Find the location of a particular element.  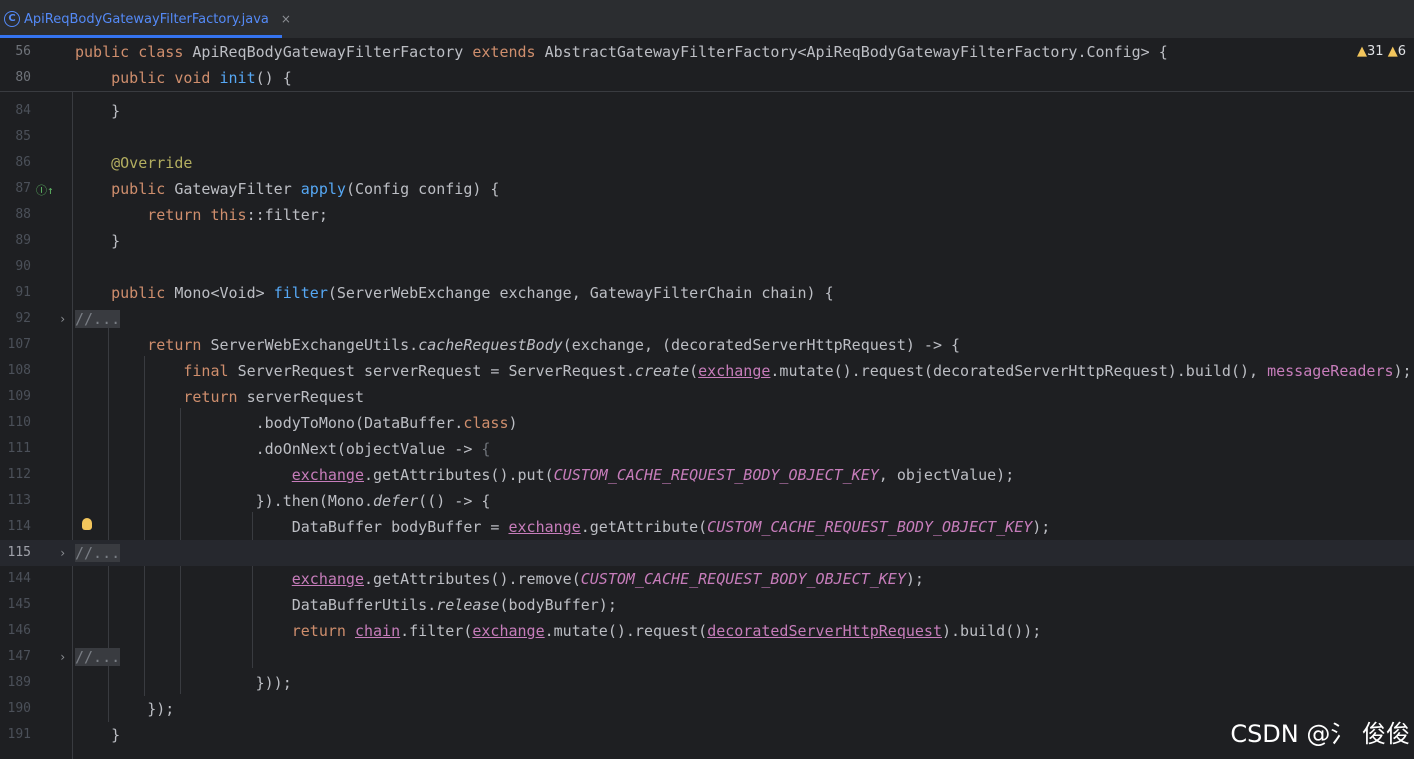

code-line: 113 }).then(Mono.defer(() -> { is located at coordinates (707, 501).